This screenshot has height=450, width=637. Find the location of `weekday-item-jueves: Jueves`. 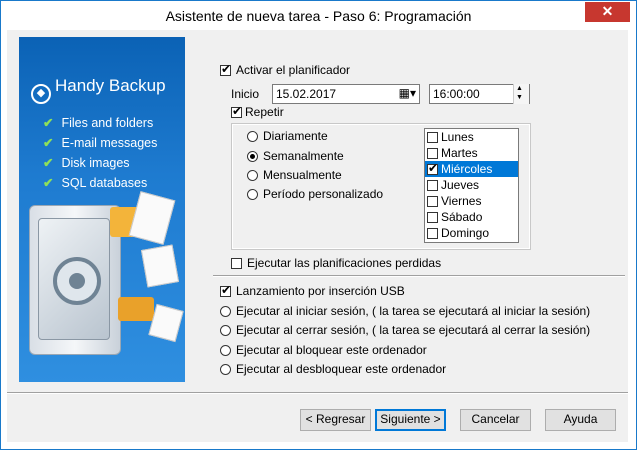

weekday-item-jueves: Jueves is located at coordinates (471, 185).